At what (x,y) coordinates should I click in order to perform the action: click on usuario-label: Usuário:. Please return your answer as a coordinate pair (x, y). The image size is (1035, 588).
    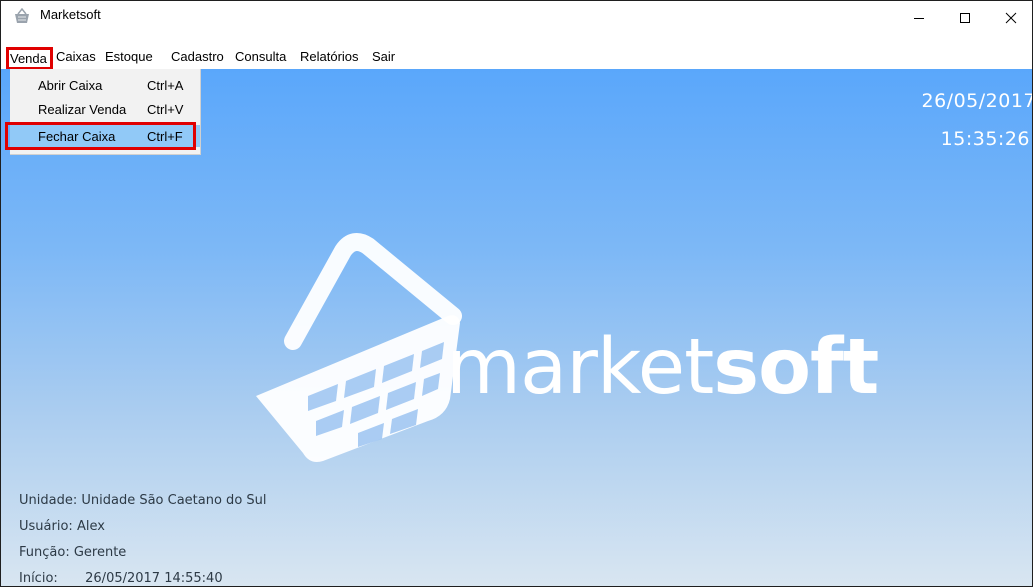
    Looking at the image, I should click on (46, 526).